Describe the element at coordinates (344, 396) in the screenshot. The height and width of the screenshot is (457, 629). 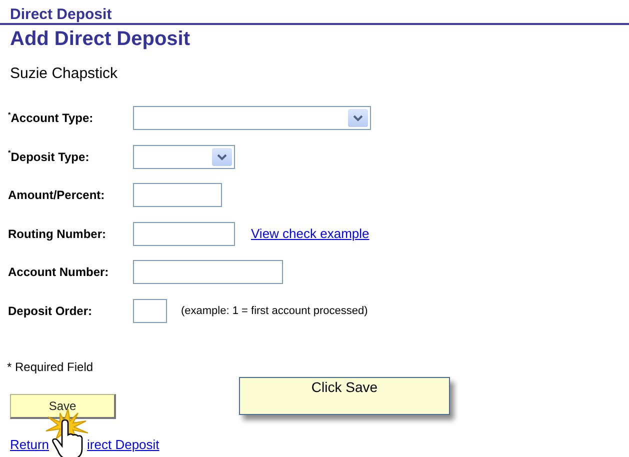
I see `callout-note: Click Save` at that location.